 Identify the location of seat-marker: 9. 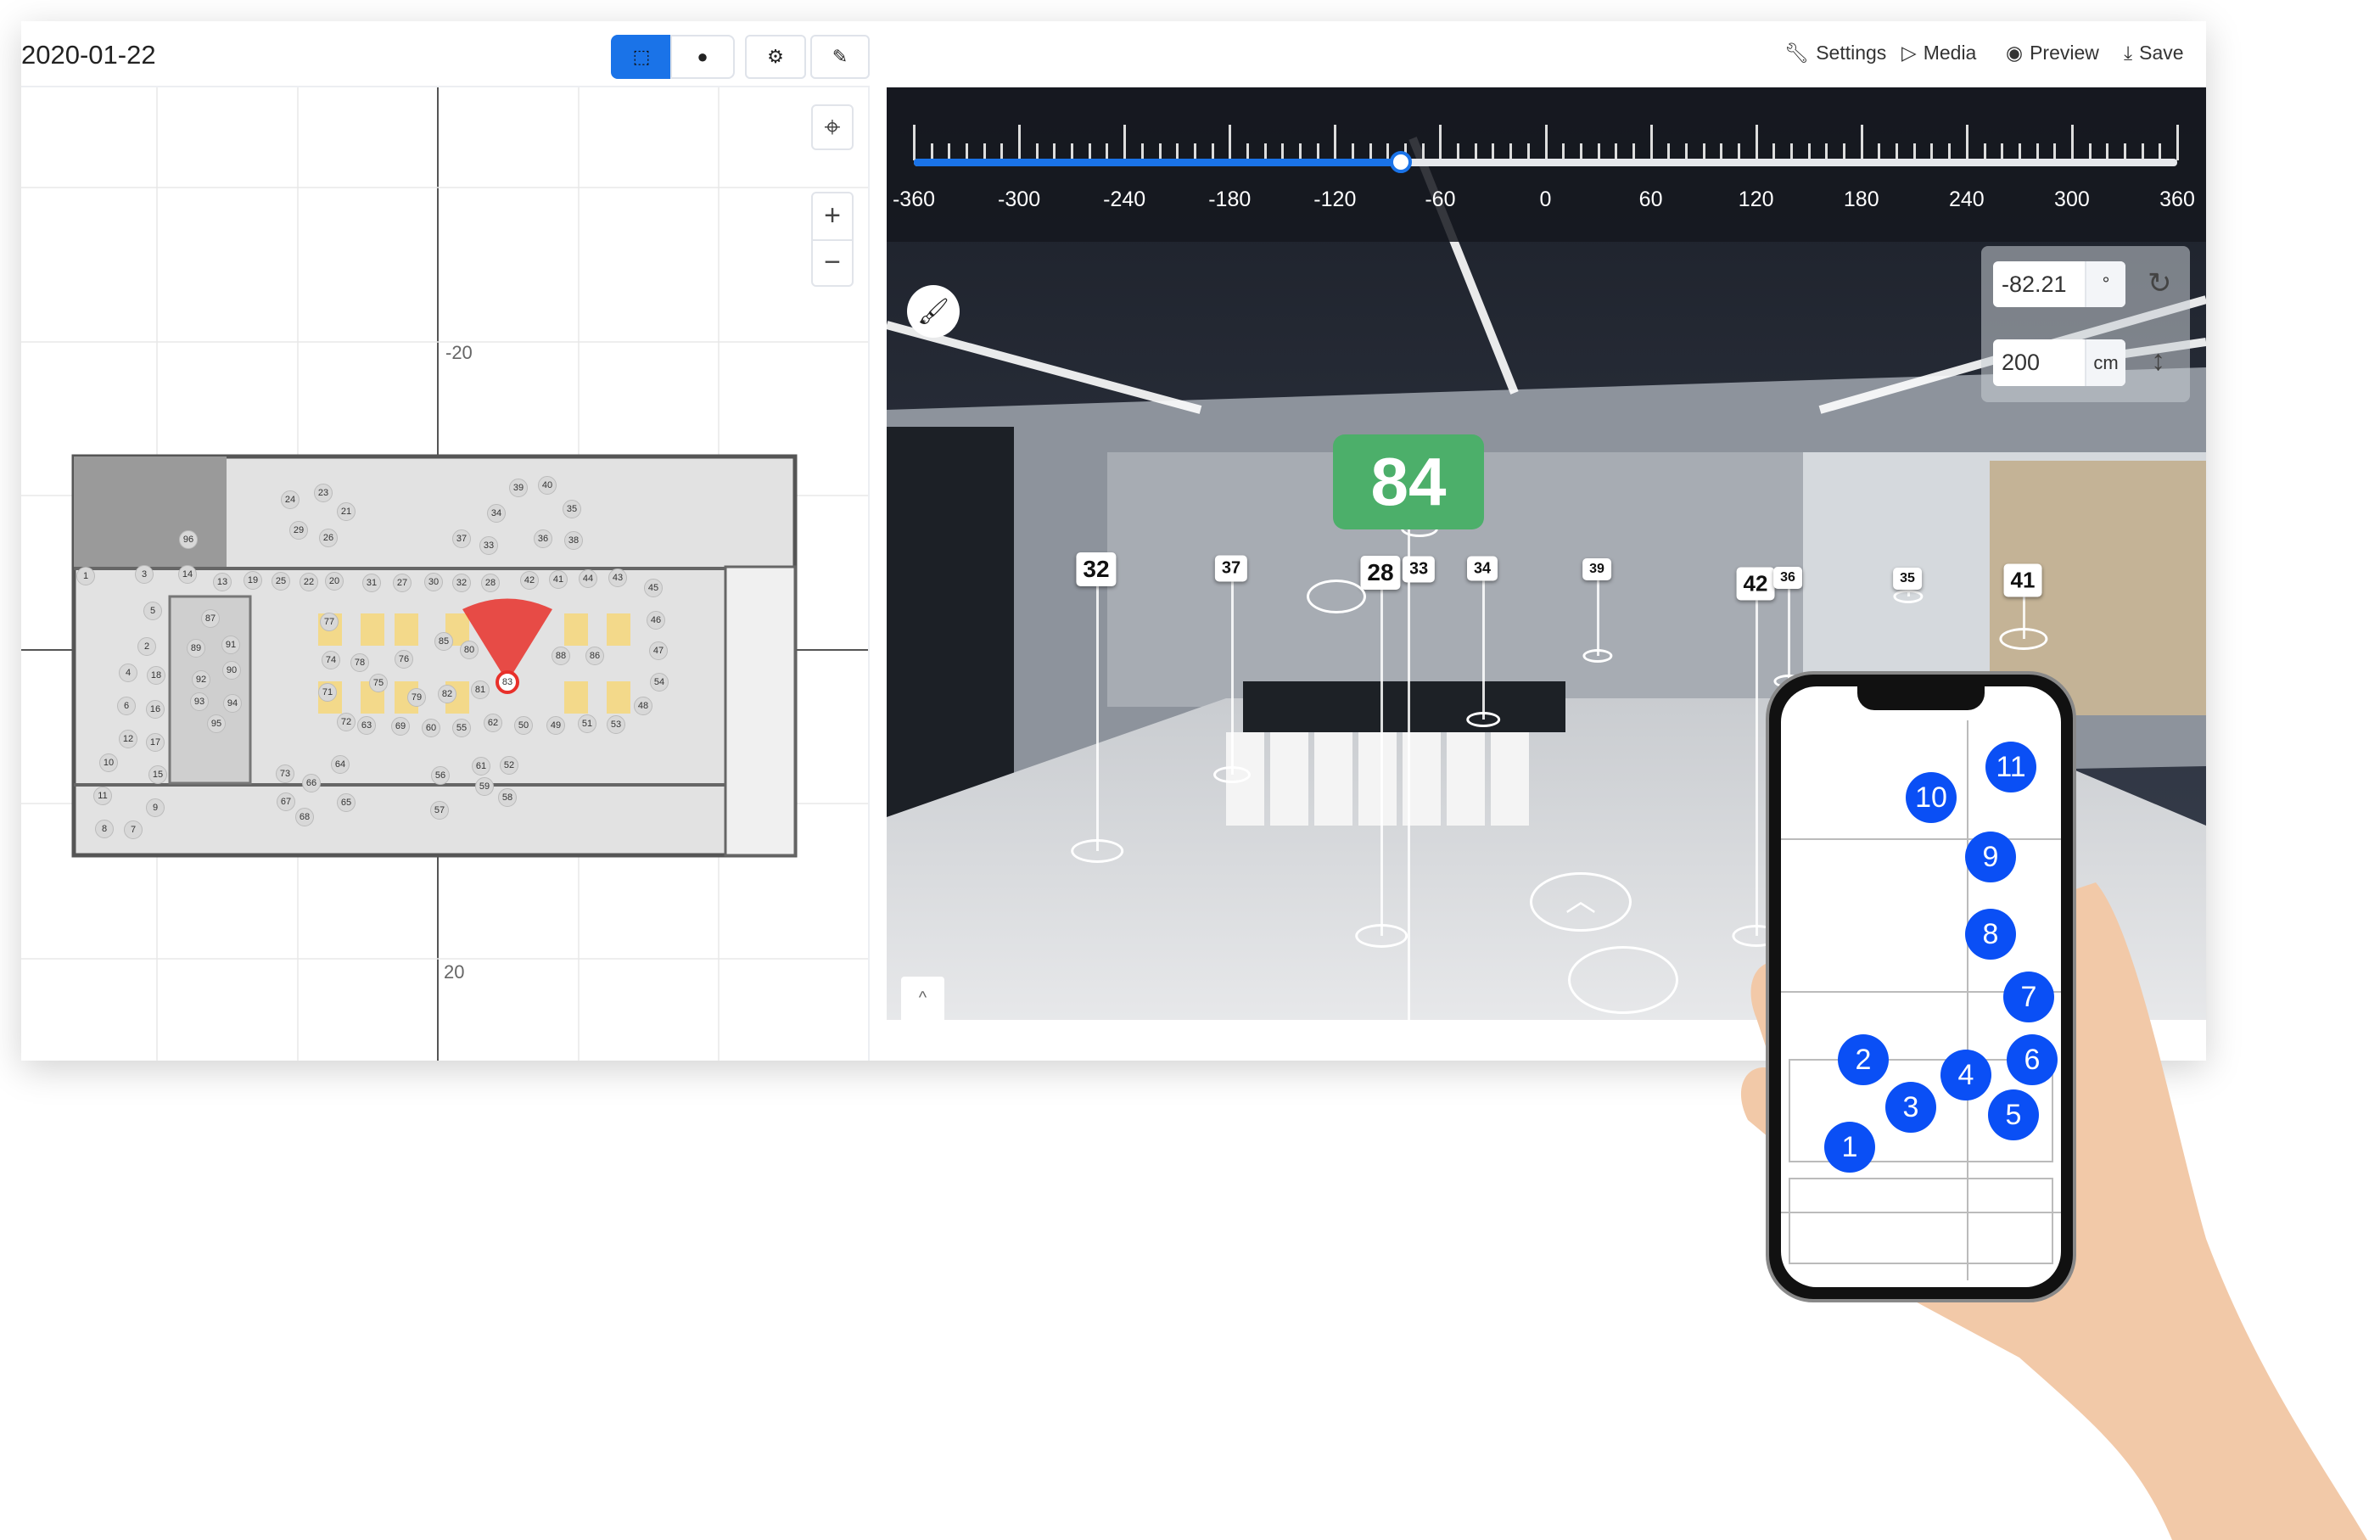
(155, 807).